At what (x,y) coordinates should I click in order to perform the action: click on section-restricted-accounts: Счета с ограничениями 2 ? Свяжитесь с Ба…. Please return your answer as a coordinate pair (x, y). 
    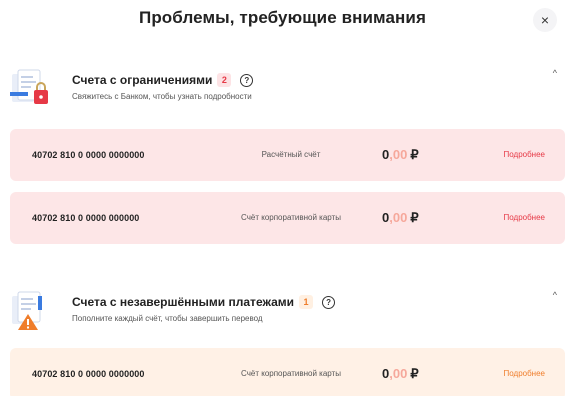
    Looking at the image, I should click on (282, 93).